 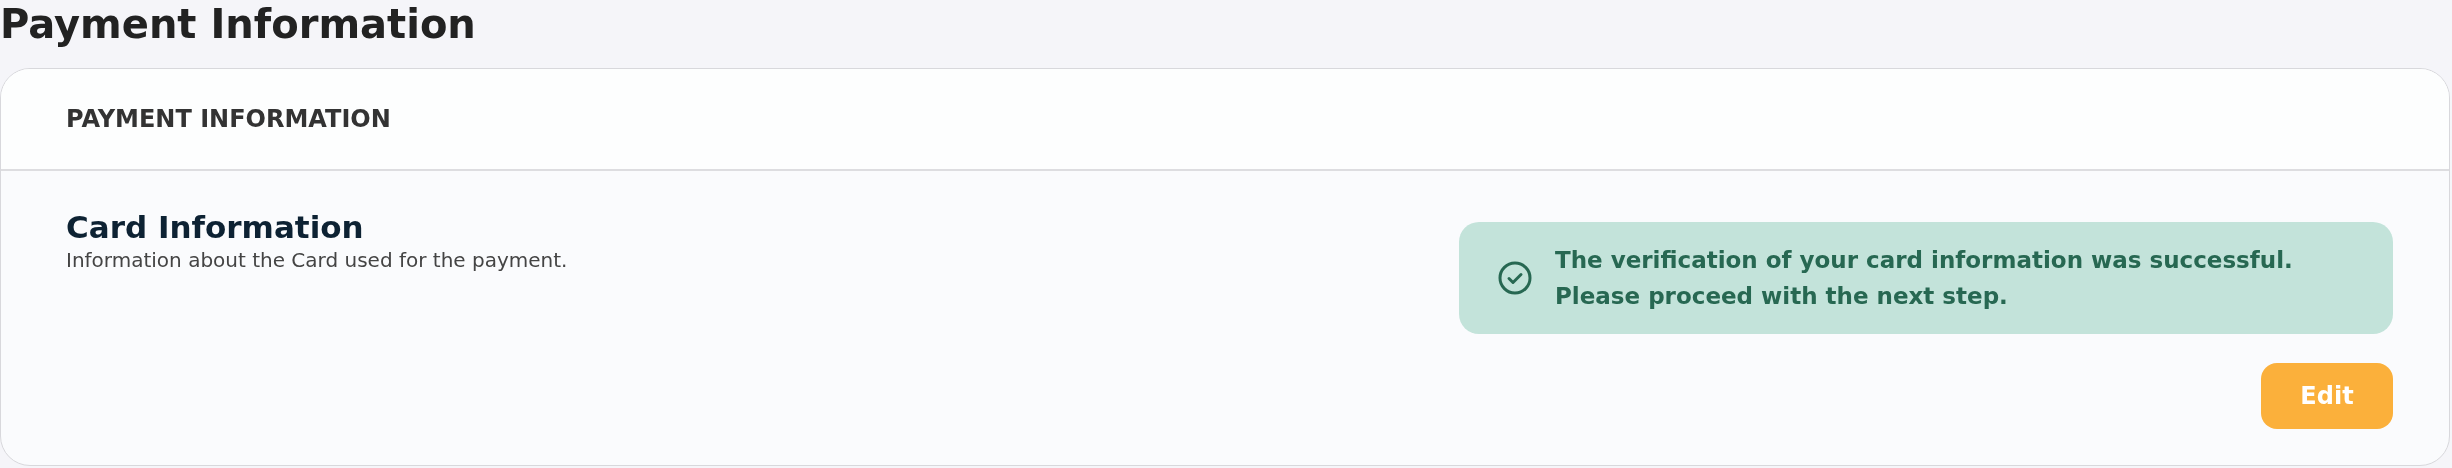 I want to click on card-header-title: PAYMENT INFORMATION, so click(x=228, y=119).